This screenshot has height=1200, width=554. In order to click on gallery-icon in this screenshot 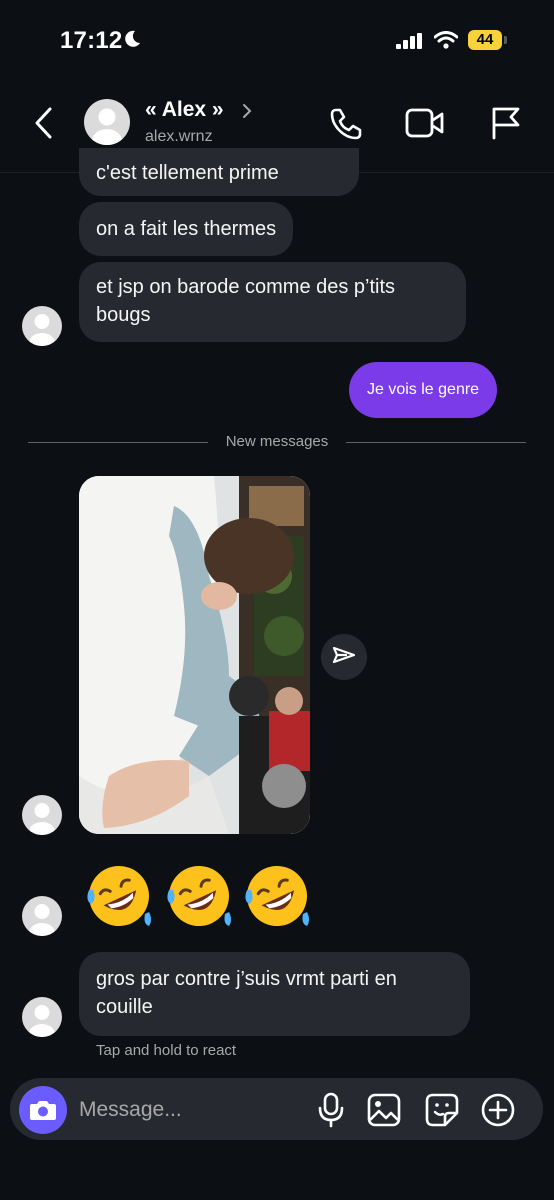, I will do `click(384, 1112)`.